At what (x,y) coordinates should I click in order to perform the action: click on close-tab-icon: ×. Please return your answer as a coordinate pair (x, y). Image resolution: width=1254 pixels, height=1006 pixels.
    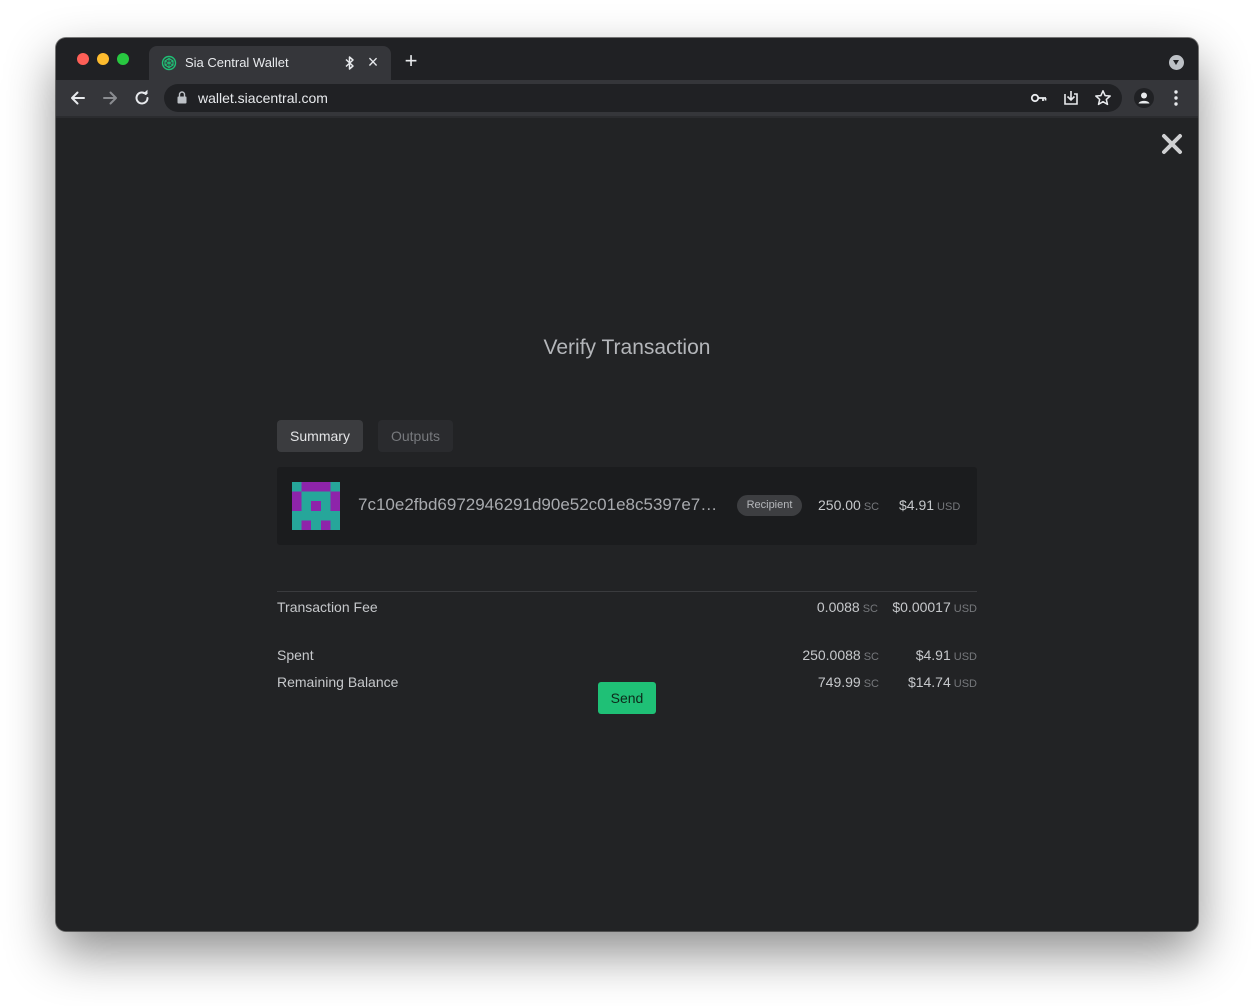
    Looking at the image, I should click on (373, 62).